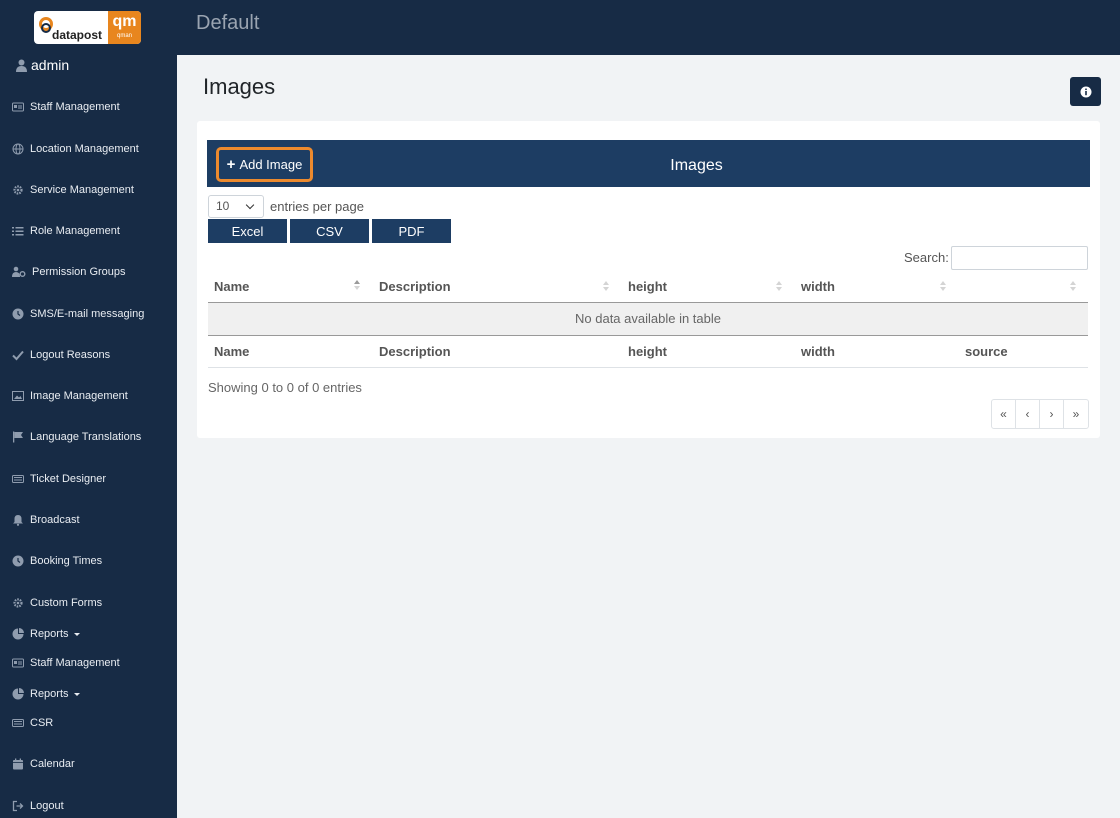 The width and height of the screenshot is (1120, 818). What do you see at coordinates (75, 149) in the screenshot?
I see `sidebar-item-location-management: Location Management` at bounding box center [75, 149].